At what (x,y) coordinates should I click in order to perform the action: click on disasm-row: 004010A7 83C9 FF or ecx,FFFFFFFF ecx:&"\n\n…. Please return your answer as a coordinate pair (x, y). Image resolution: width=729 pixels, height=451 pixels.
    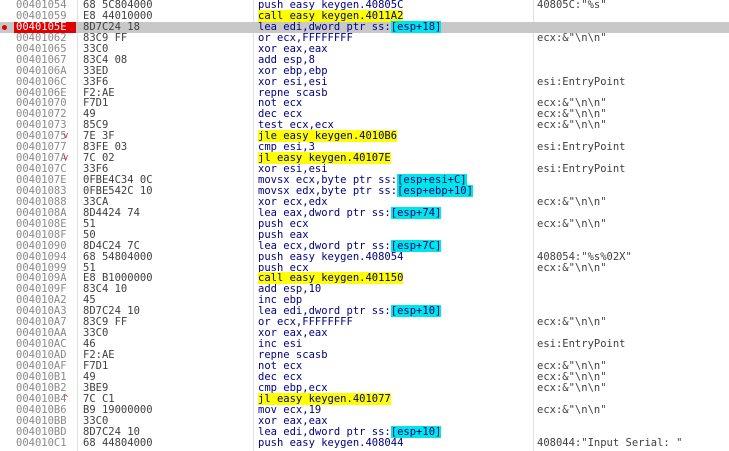
    Looking at the image, I should click on (364, 322).